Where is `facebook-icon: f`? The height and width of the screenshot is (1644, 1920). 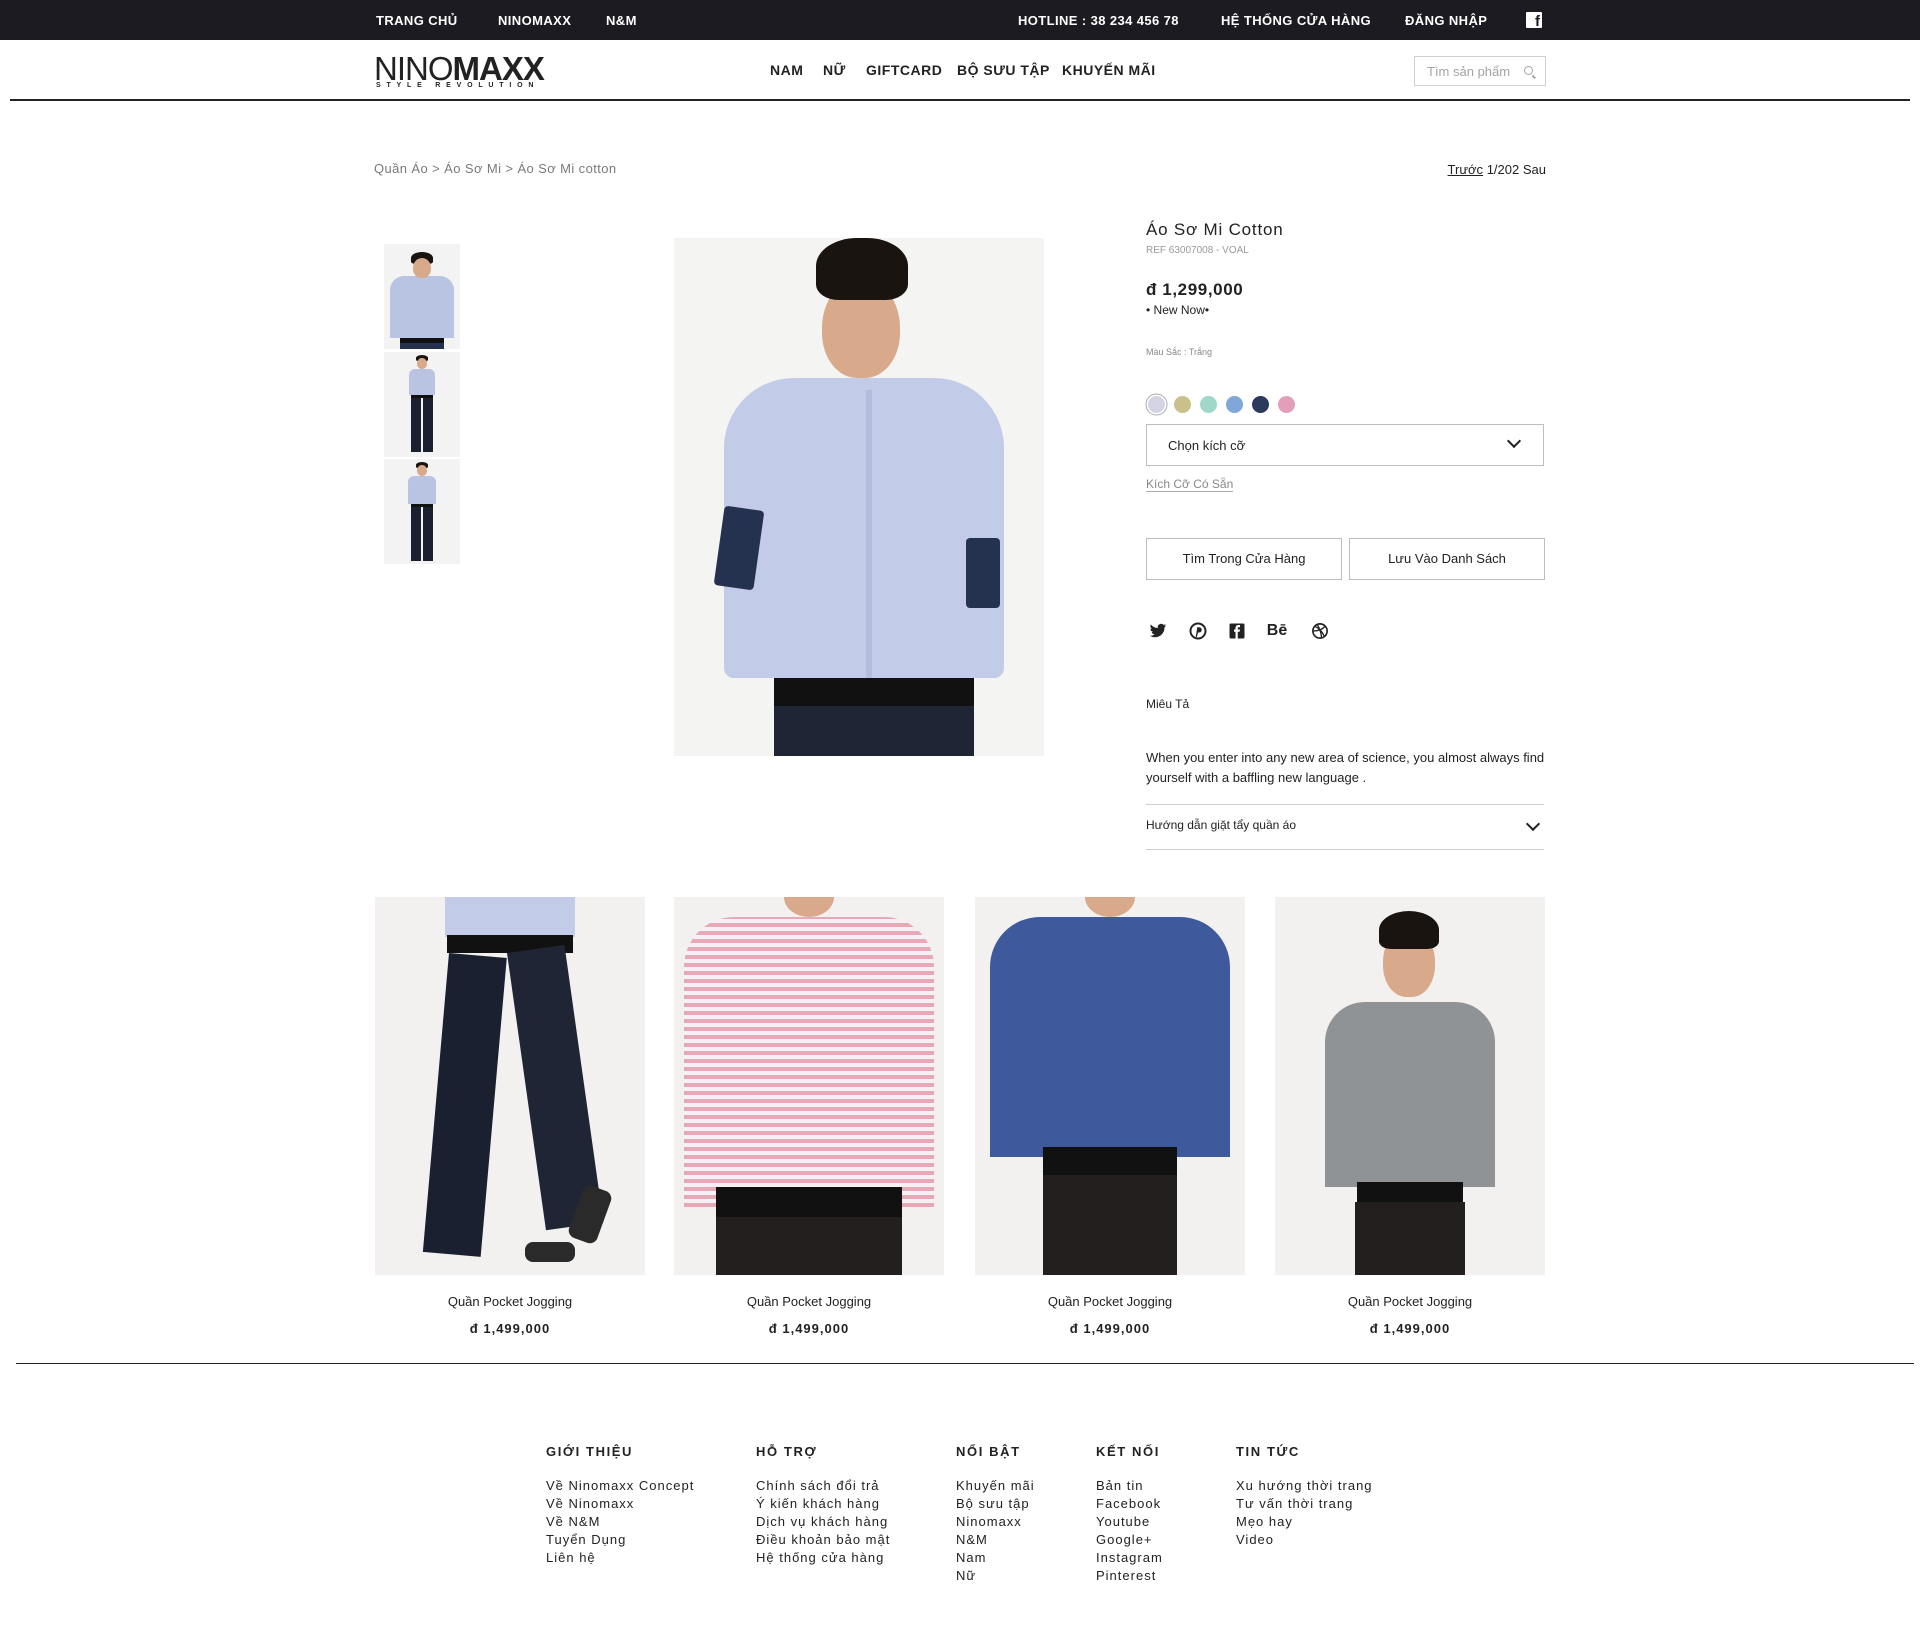
facebook-icon: f is located at coordinates (1534, 21).